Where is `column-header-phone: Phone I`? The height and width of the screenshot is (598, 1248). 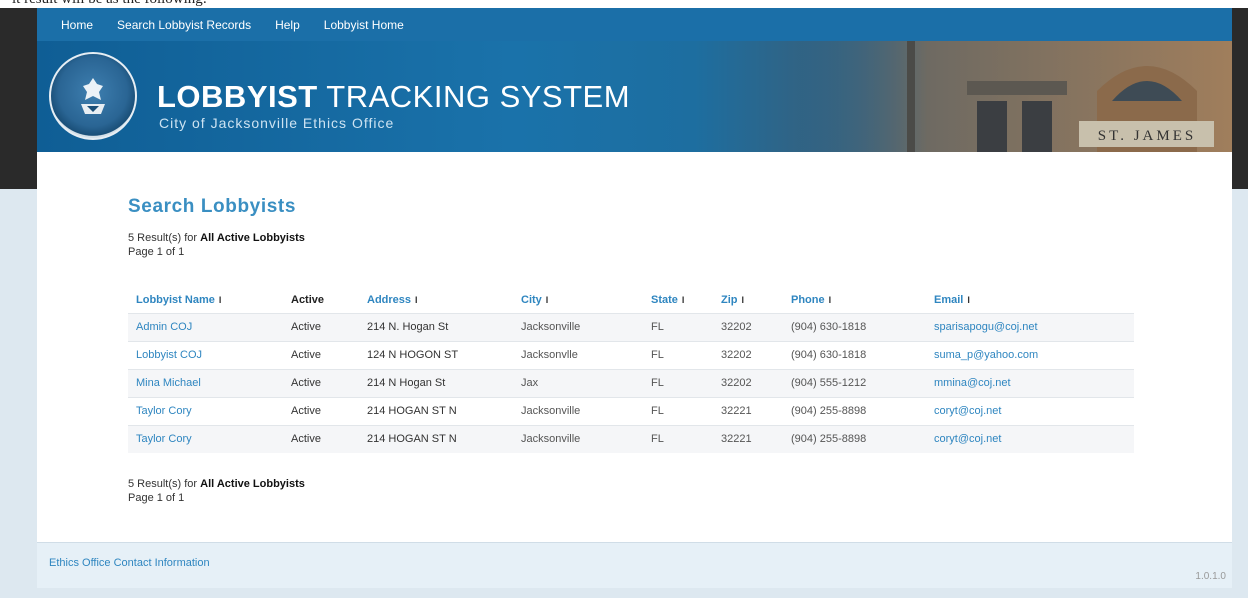
column-header-phone: Phone I is located at coordinates (854, 300).